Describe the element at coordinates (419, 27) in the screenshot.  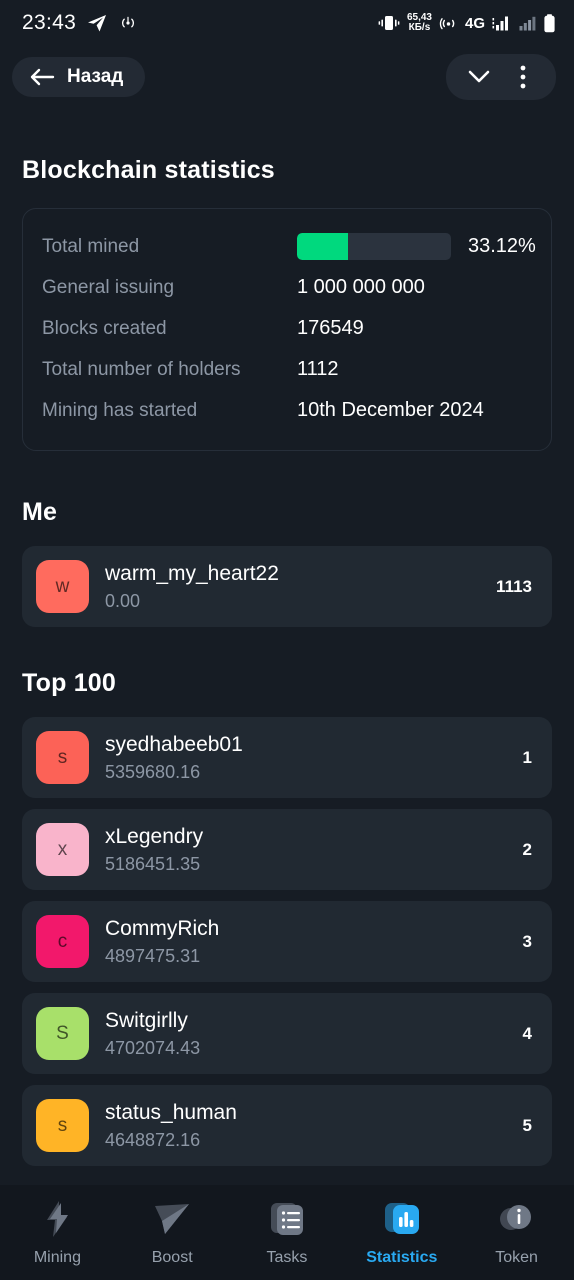
I see `network-speed-unit: КБ/s` at that location.